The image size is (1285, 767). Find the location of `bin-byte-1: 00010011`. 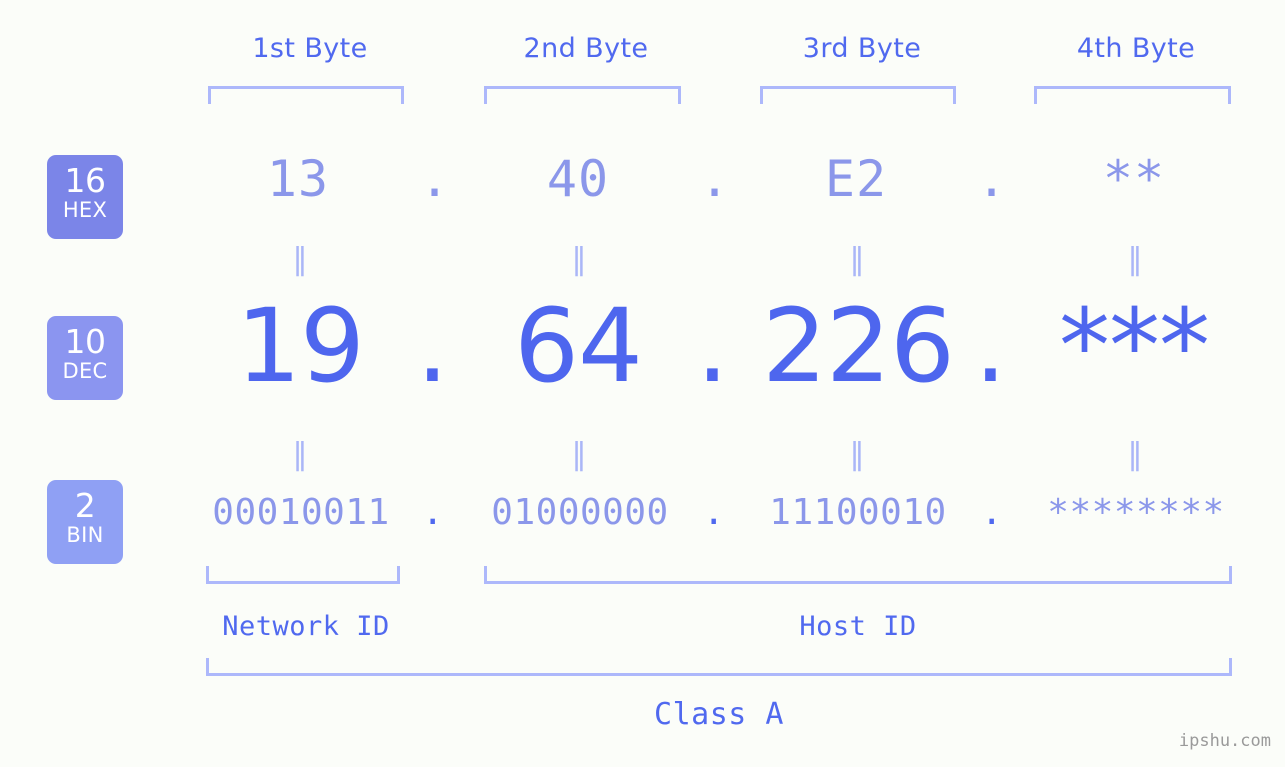

bin-byte-1: 00010011 is located at coordinates (301, 512).